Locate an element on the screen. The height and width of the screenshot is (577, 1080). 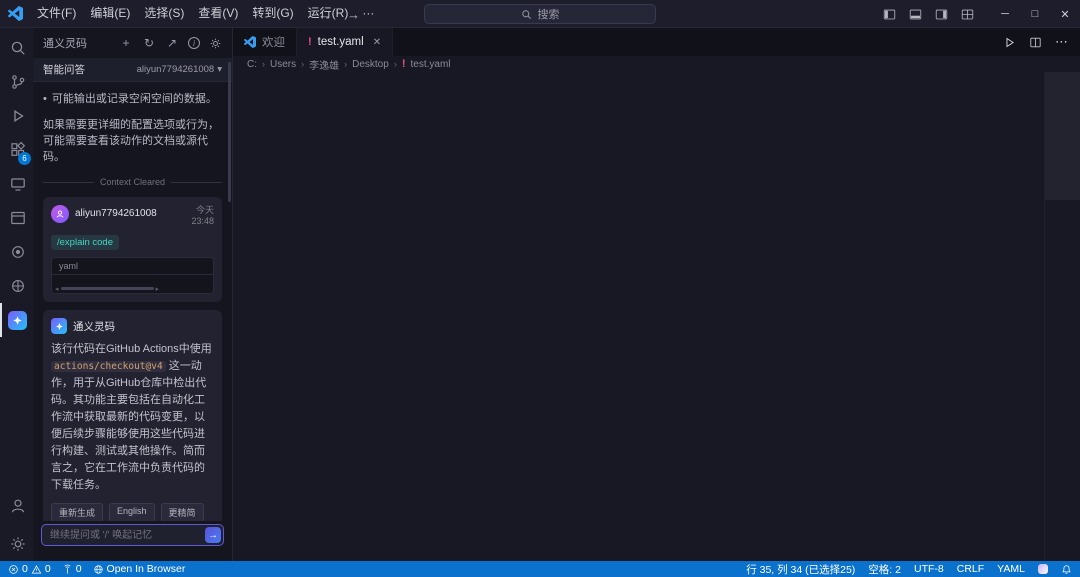
account-selector: aliyun7794261008 ▾ is located at coordinates (179, 69).